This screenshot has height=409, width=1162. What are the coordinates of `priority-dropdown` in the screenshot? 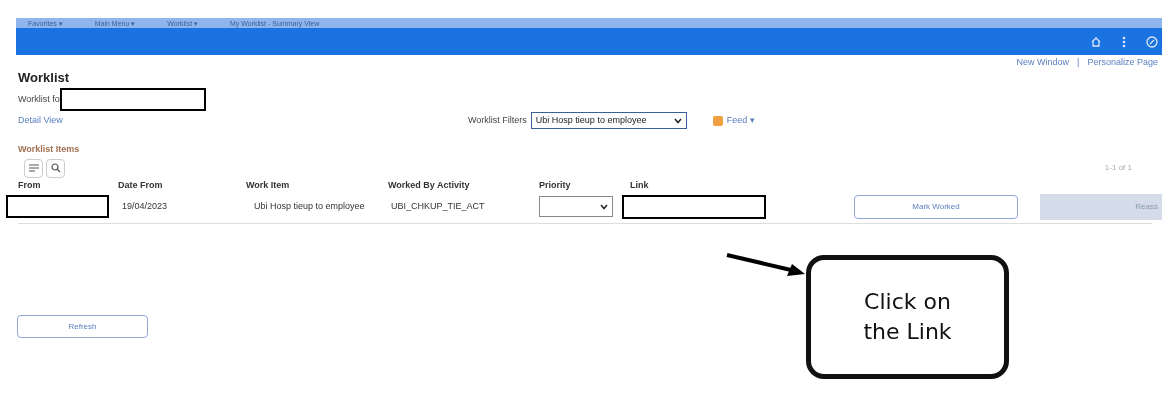 It's located at (576, 206).